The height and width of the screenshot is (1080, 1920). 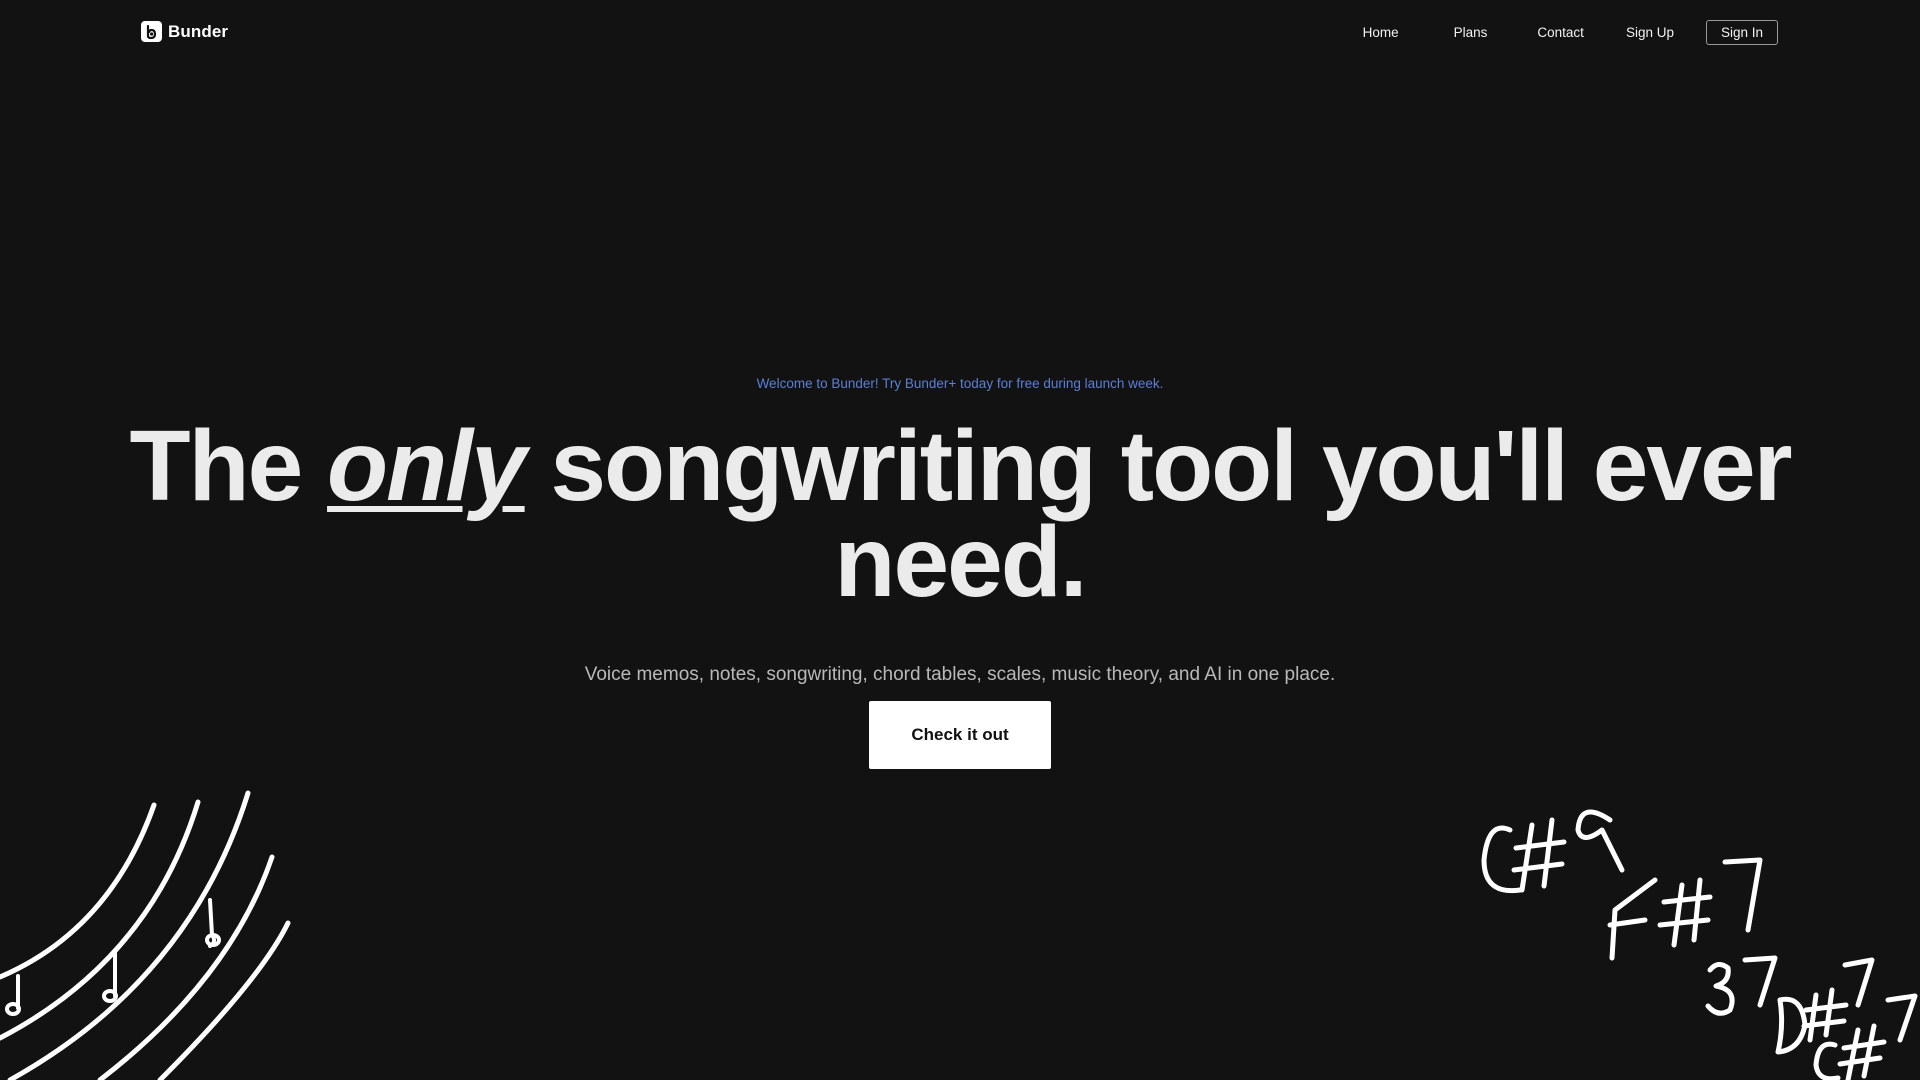 I want to click on brand-name: Bunder, so click(x=198, y=31).